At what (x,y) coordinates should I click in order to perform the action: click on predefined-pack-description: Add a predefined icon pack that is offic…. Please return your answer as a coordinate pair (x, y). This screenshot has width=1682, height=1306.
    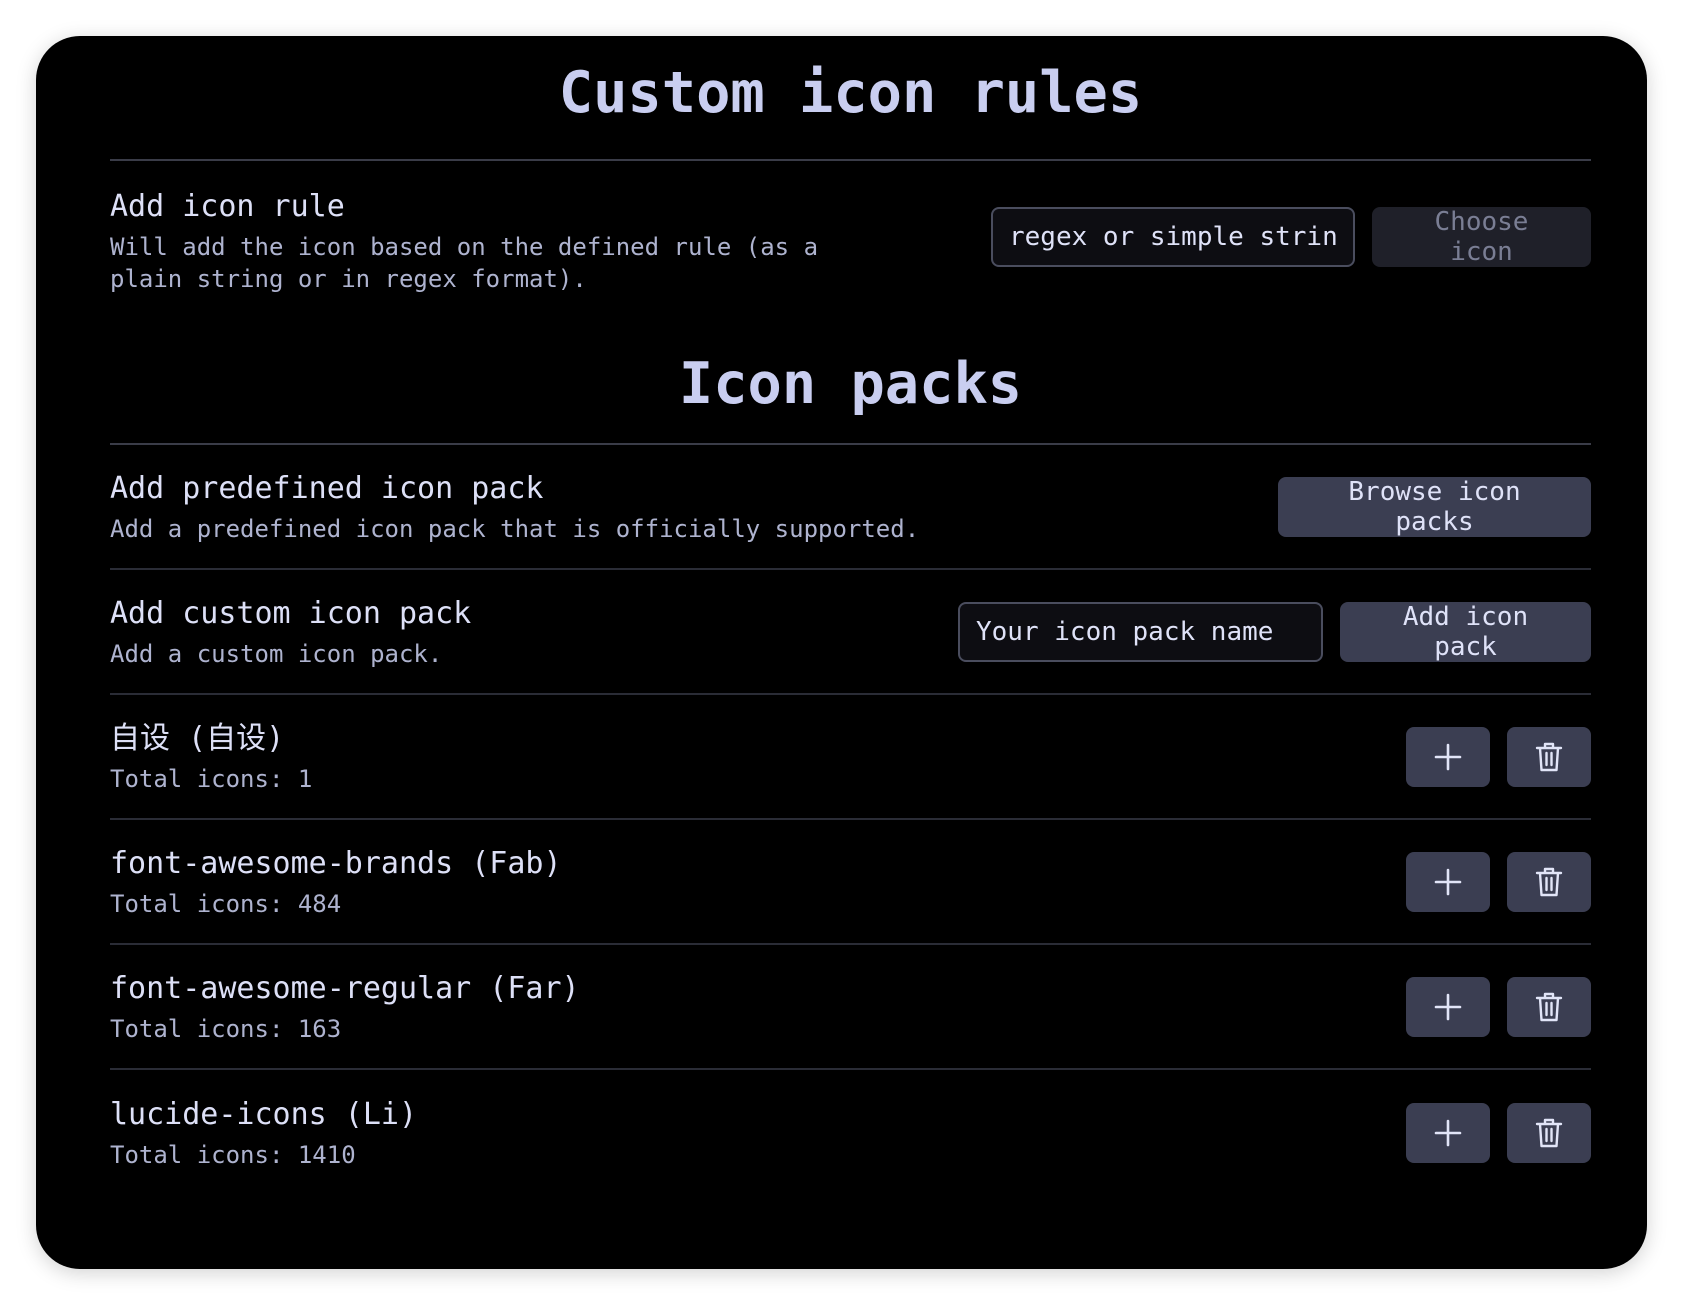
    Looking at the image, I should click on (515, 528).